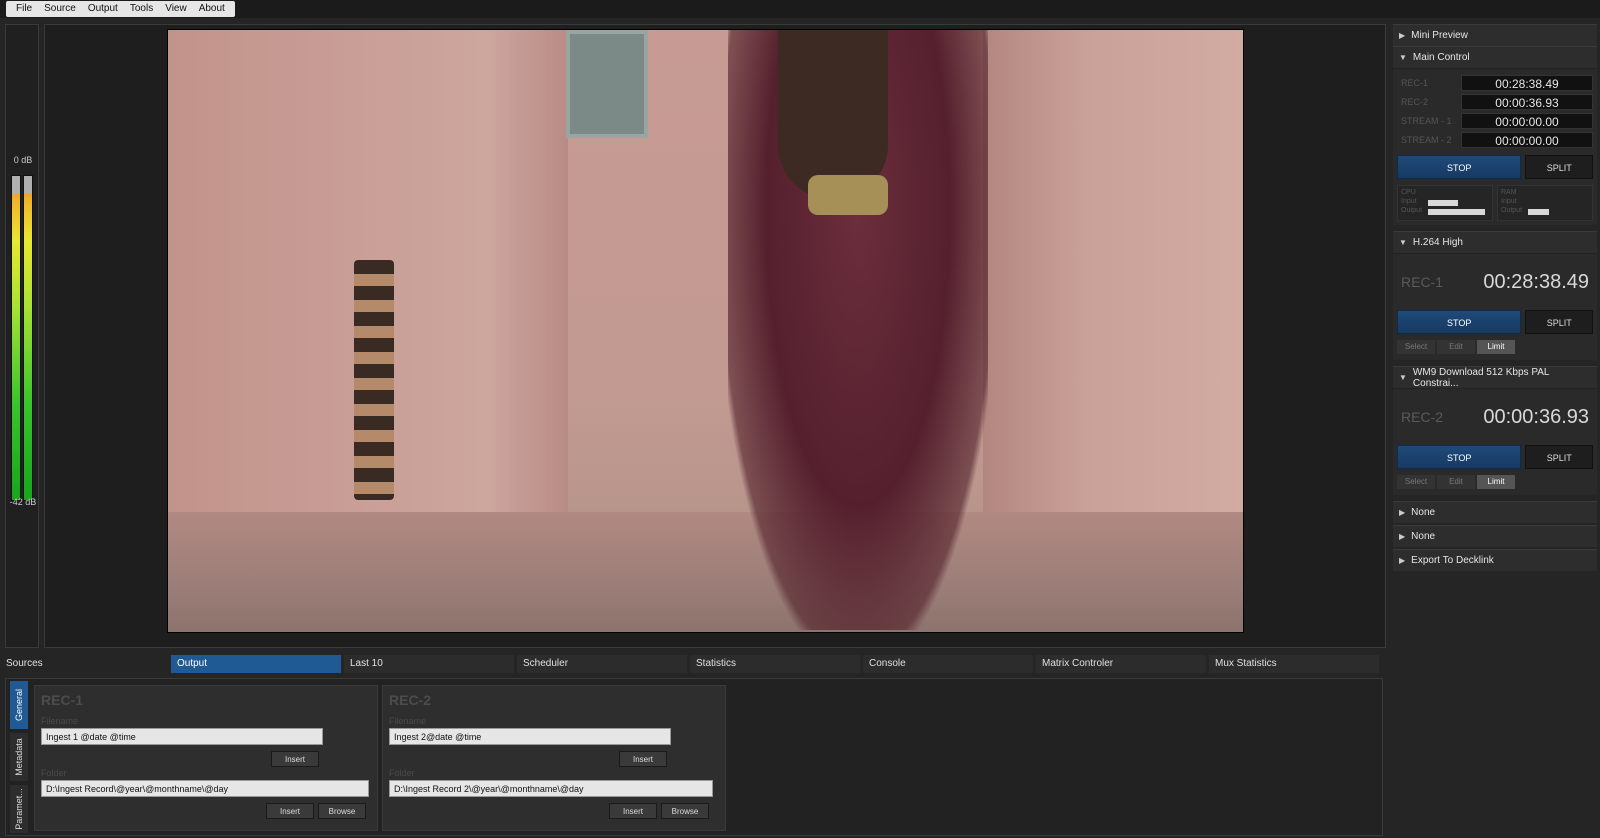 The image size is (1600, 838). I want to click on tab-mux-statistics: Mux Statistics, so click(1294, 664).